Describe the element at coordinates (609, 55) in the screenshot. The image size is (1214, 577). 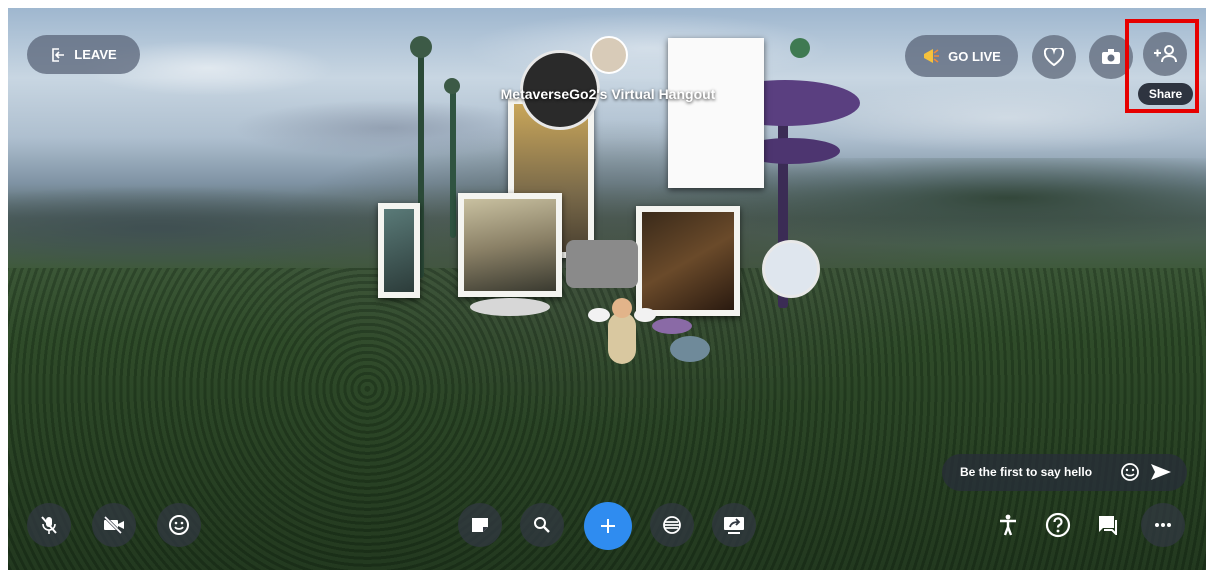
I see `host-avatar` at that location.